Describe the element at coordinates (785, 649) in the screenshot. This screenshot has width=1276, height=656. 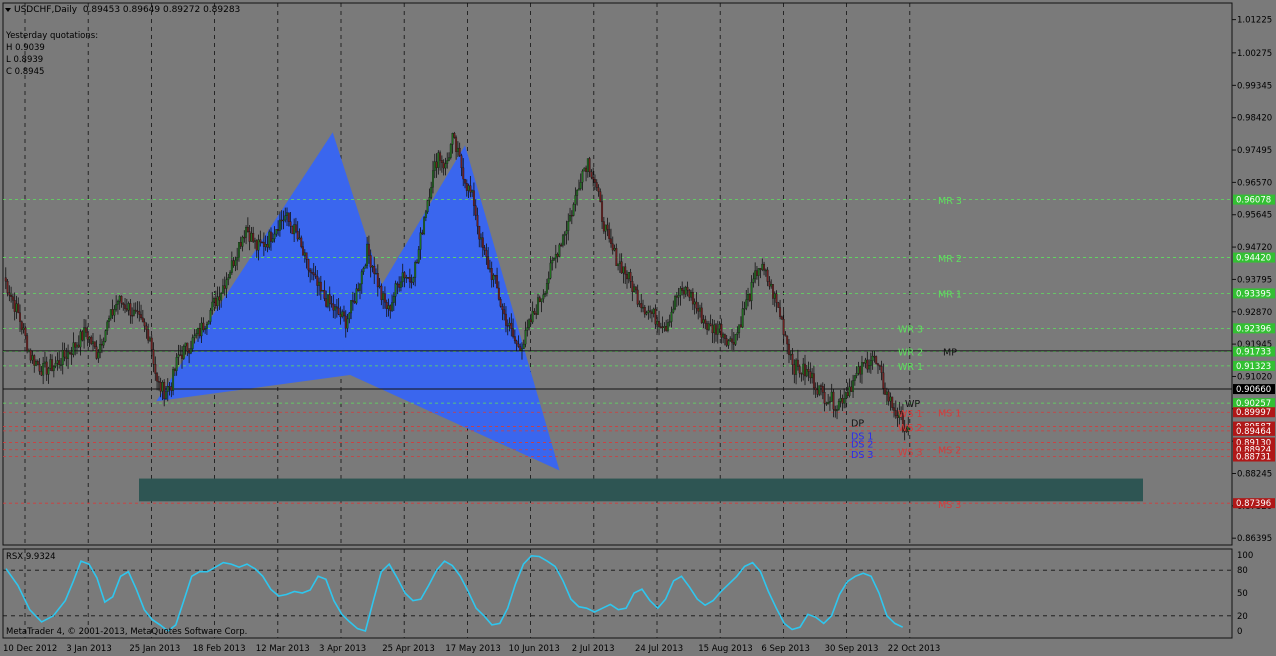
I see `date-tick-label: 6 Sep 2013` at that location.